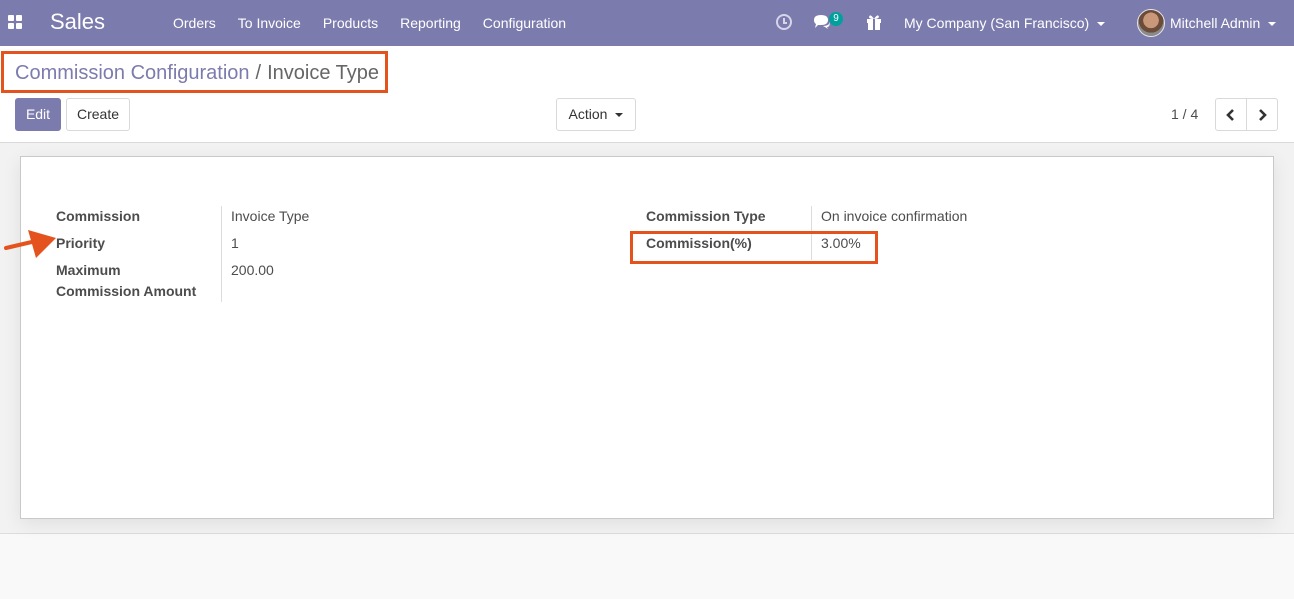 The height and width of the screenshot is (599, 1294). I want to click on commission-label: Commission, so click(98, 216).